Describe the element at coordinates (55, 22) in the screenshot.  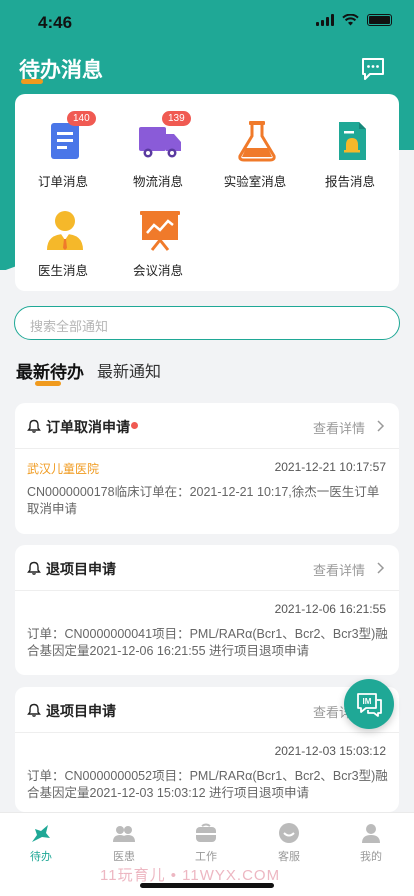
I see `status-time: 4:46` at that location.